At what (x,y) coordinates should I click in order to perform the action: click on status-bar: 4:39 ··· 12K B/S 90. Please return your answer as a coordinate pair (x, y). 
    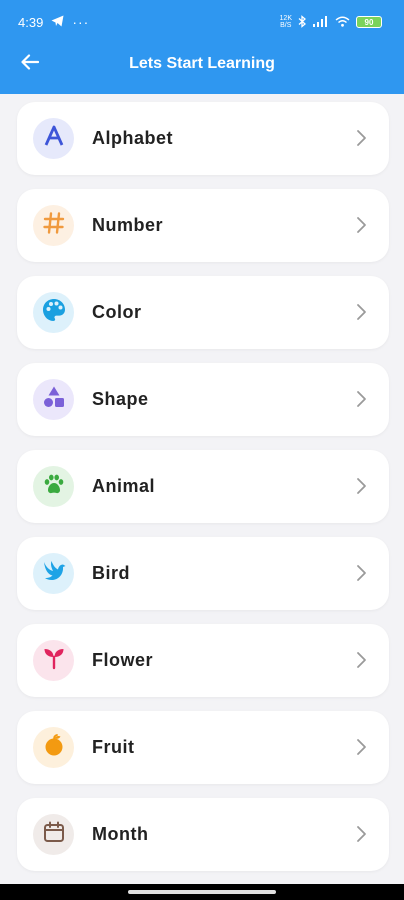
    Looking at the image, I should click on (202, 22).